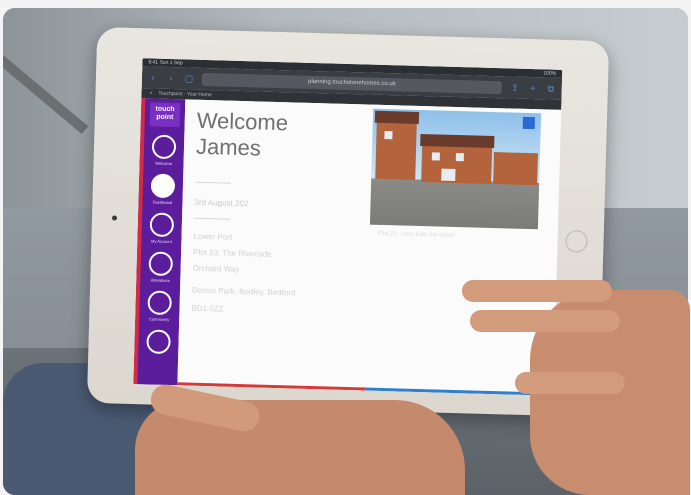  What do you see at coordinates (161, 241) in the screenshot?
I see `sidebar-item-label: My Account` at bounding box center [161, 241].